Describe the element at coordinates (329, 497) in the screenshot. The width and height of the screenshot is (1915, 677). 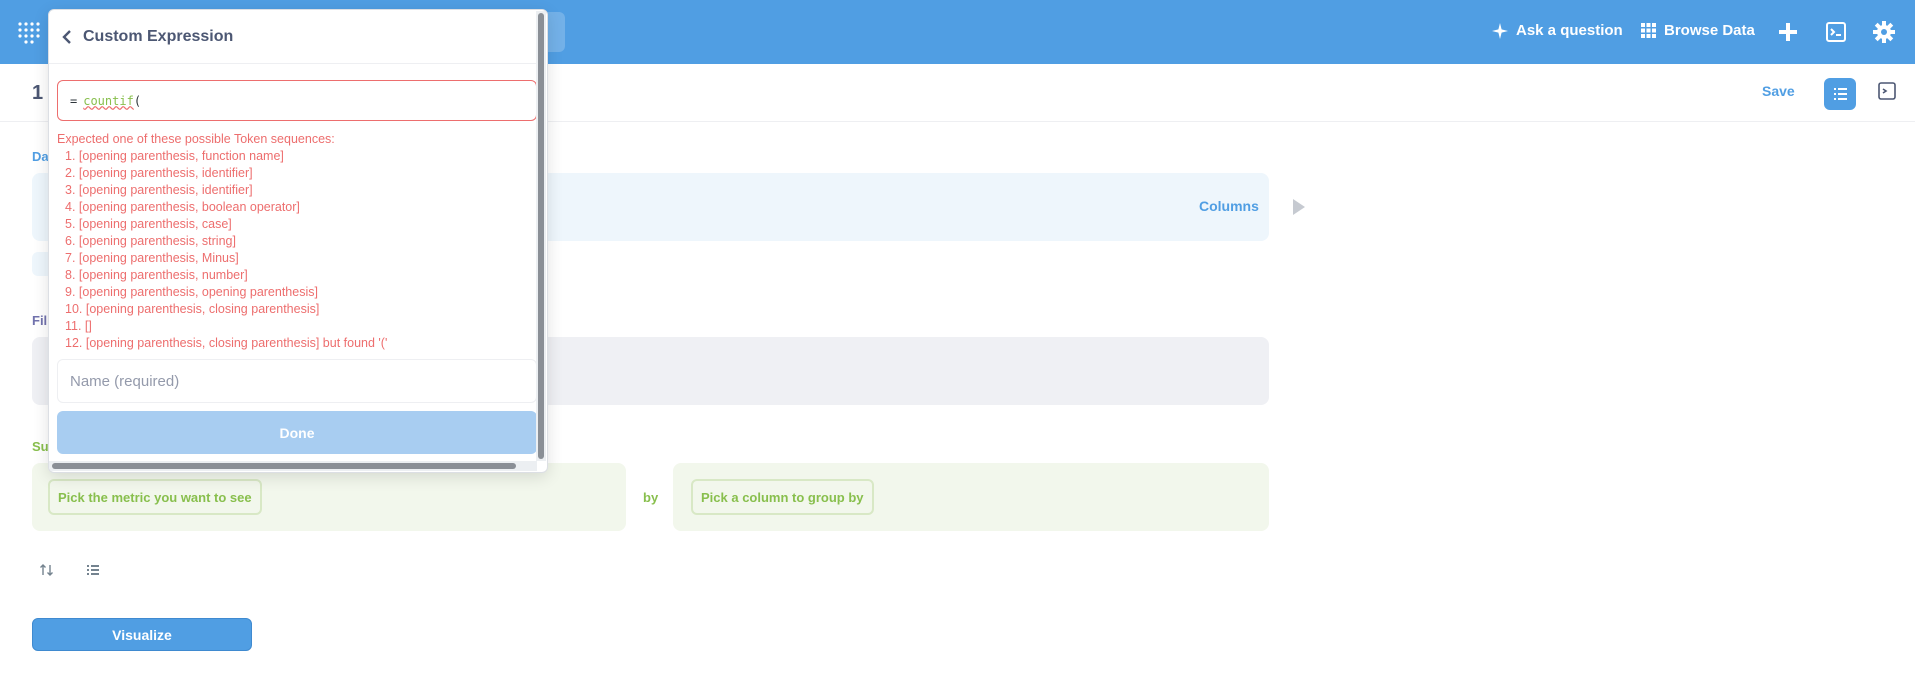
I see `summarize-metric-step: Pick the metric you want to see` at that location.